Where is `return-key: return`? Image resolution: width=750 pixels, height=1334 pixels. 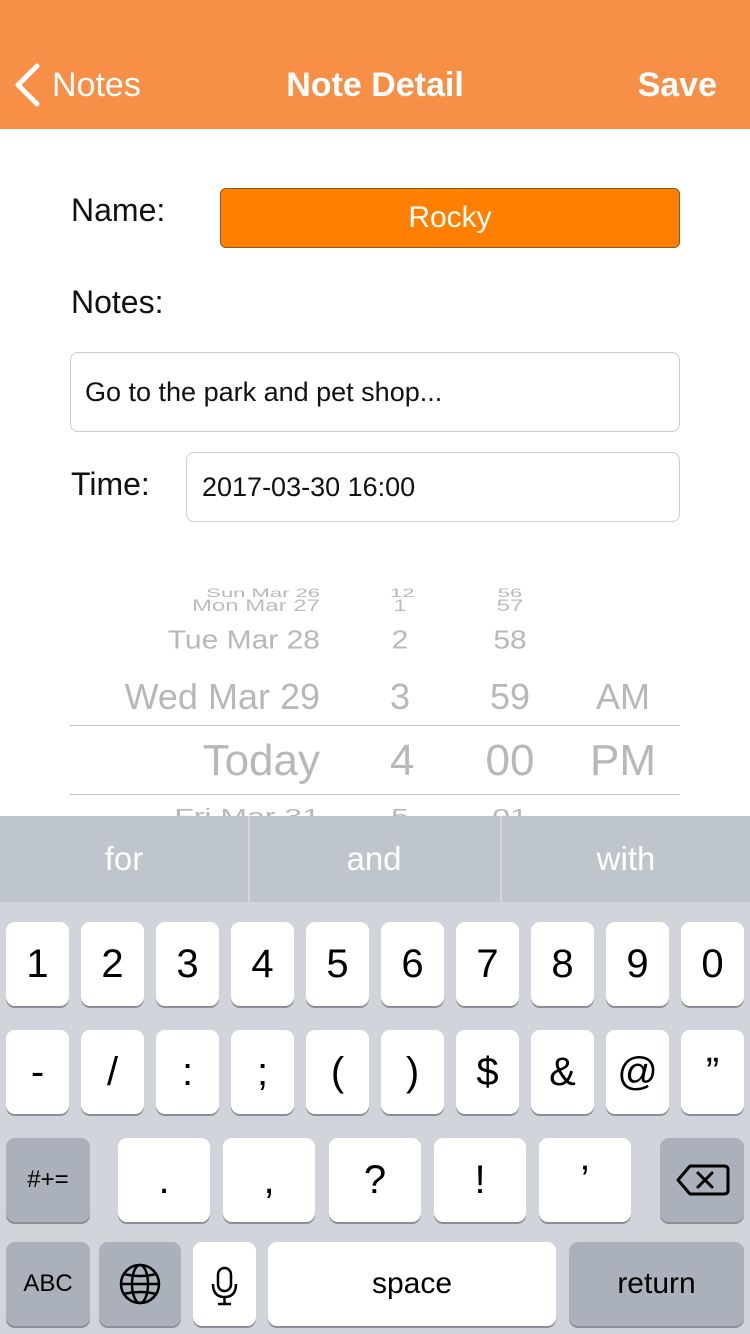
return-key: return is located at coordinates (656, 1284).